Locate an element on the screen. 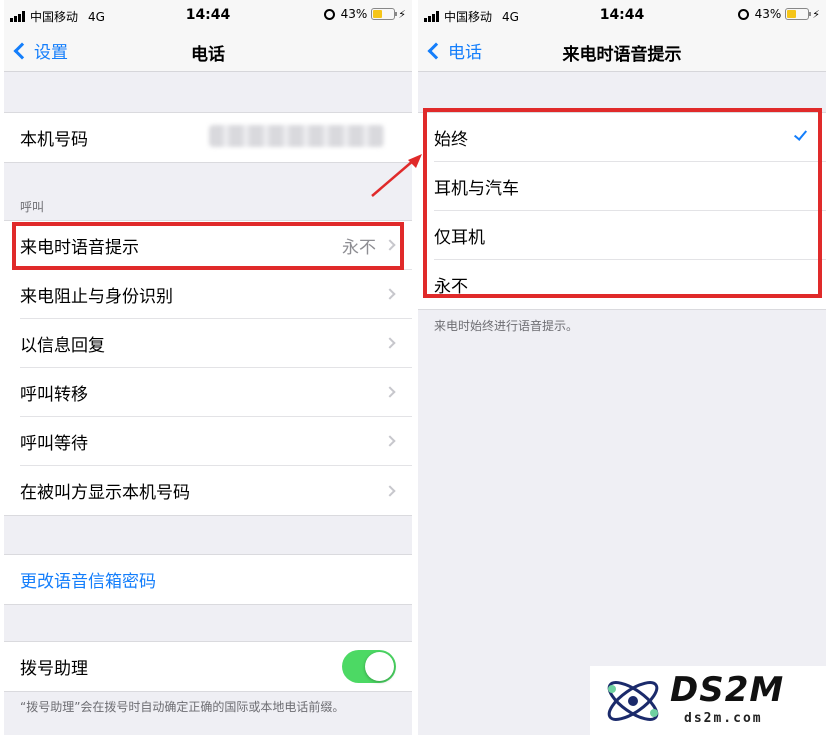 This screenshot has width=827, height=735. my-number-group: 本机号码 is located at coordinates (208, 137).